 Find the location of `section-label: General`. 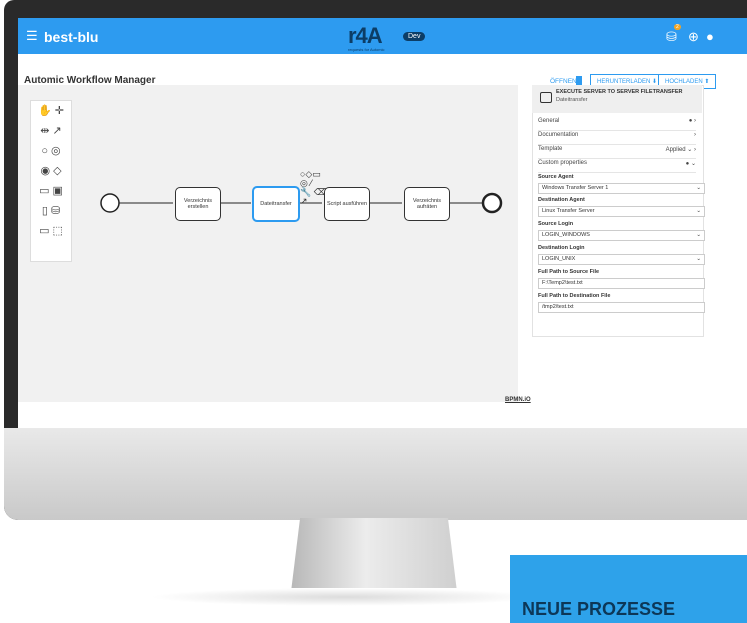

section-label: General is located at coordinates (549, 121).